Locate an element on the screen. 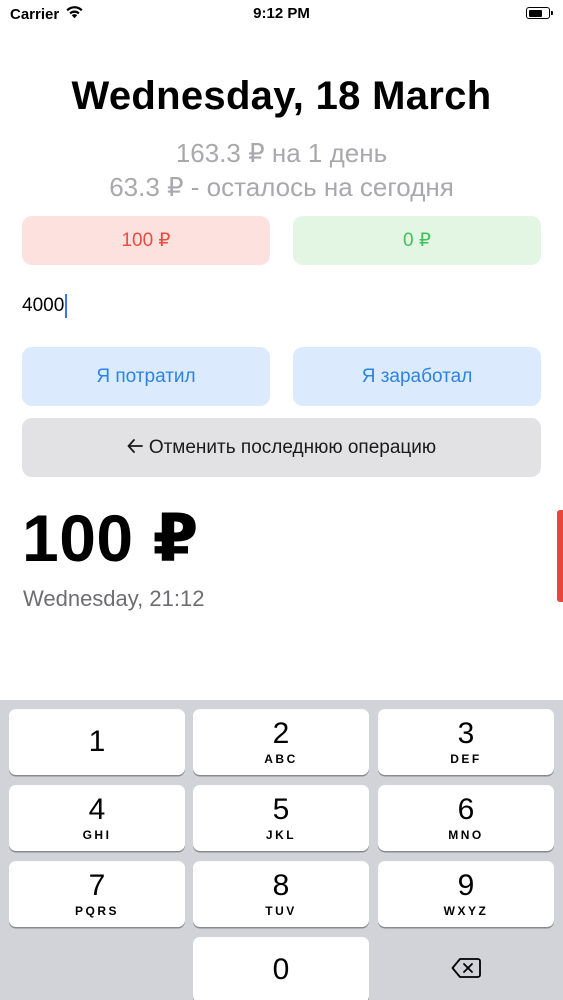  battery-level is located at coordinates (535, 13).